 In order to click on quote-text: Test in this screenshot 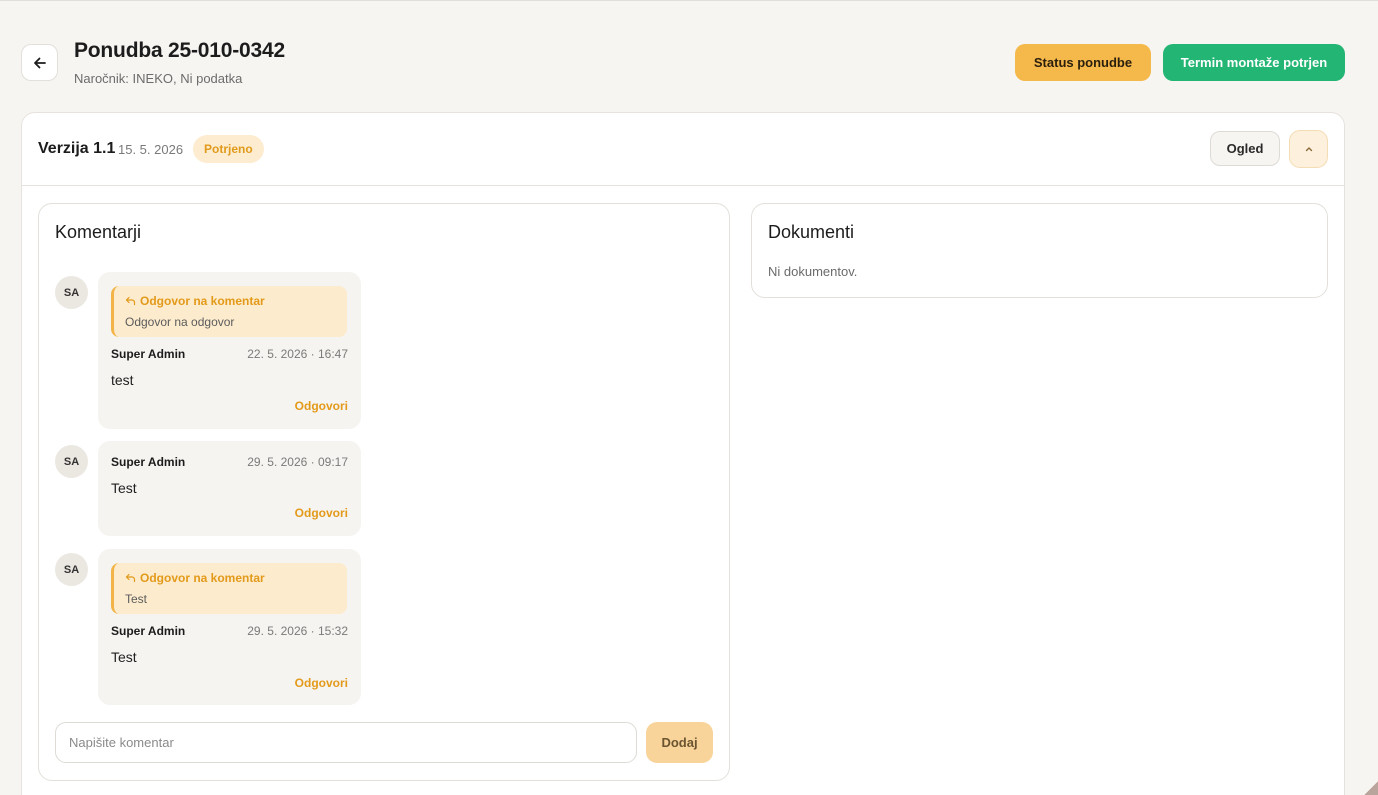, I will do `click(136, 599)`.